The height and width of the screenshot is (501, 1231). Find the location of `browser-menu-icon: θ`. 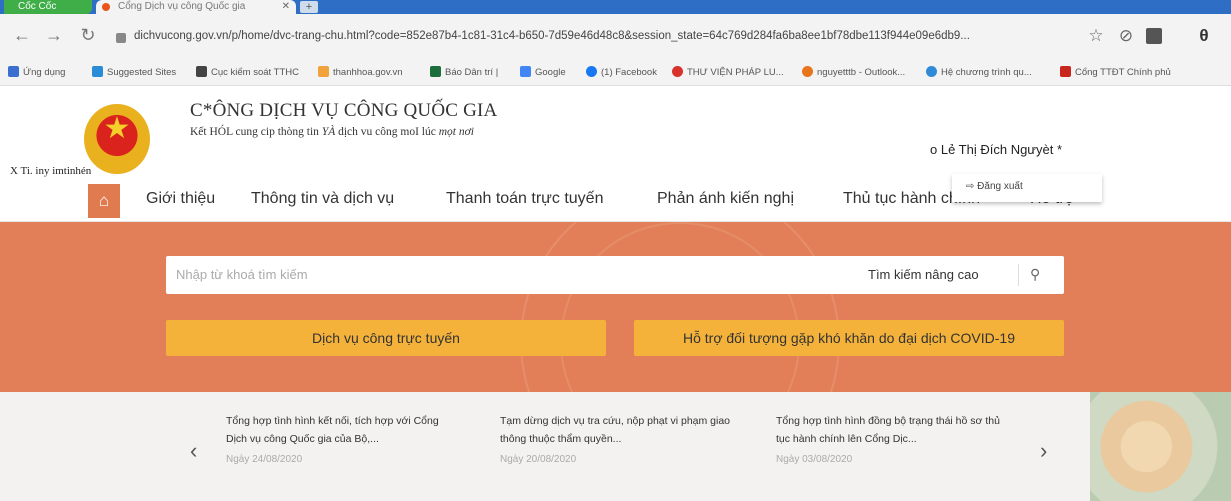

browser-menu-icon: θ is located at coordinates (1204, 36).